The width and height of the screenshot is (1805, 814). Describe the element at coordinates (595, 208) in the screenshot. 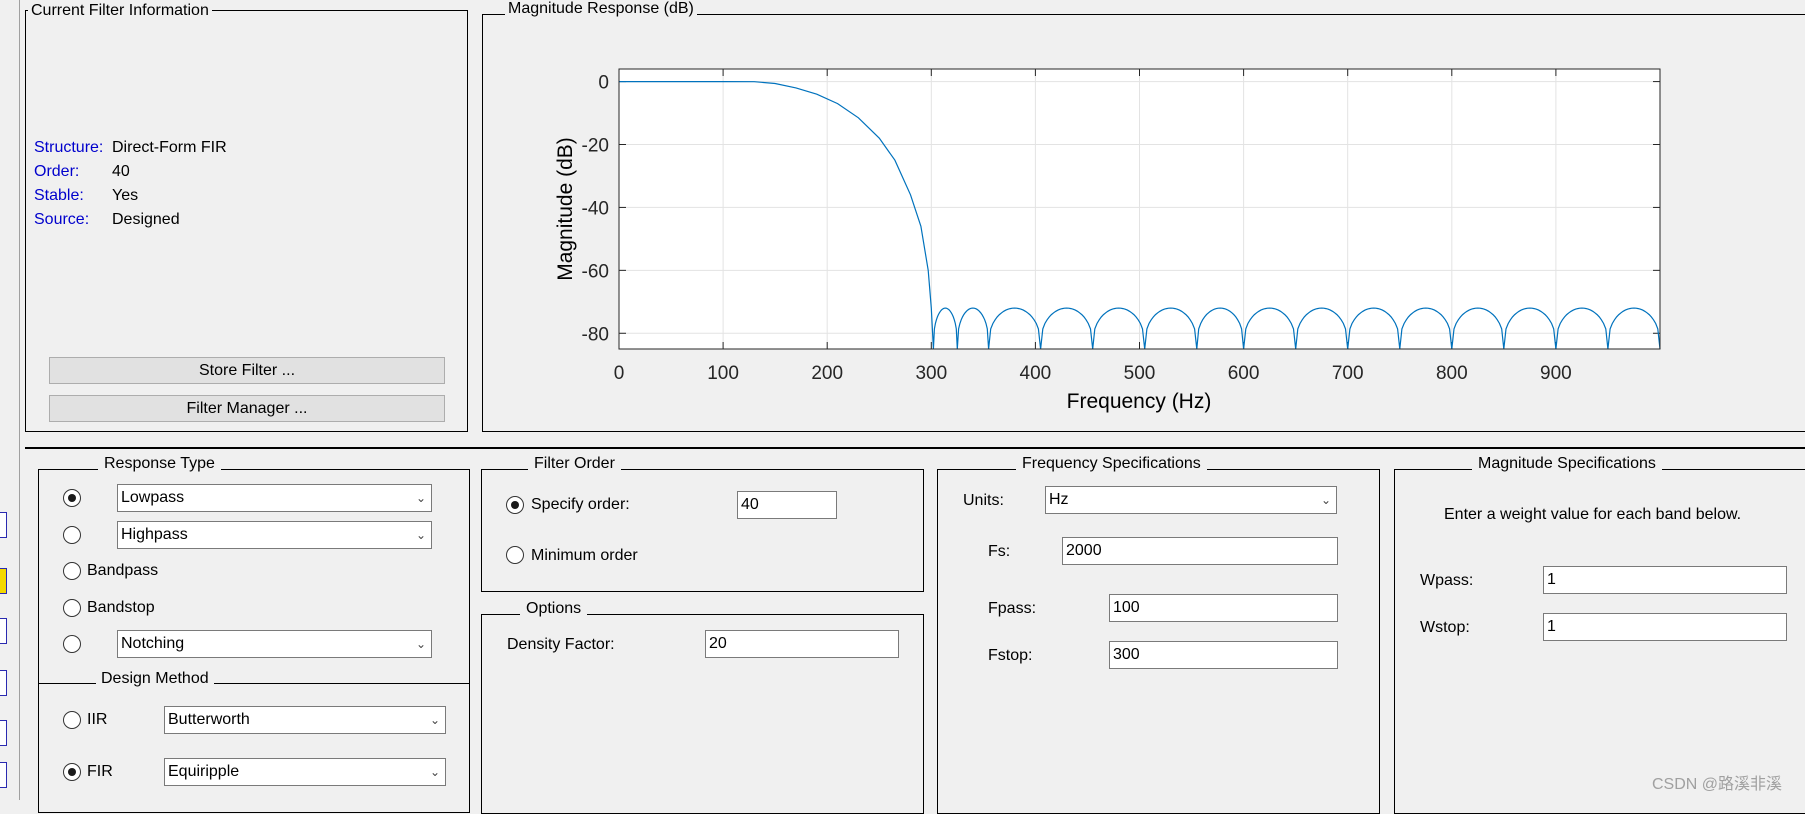

I see `y-tick-label: -40` at that location.